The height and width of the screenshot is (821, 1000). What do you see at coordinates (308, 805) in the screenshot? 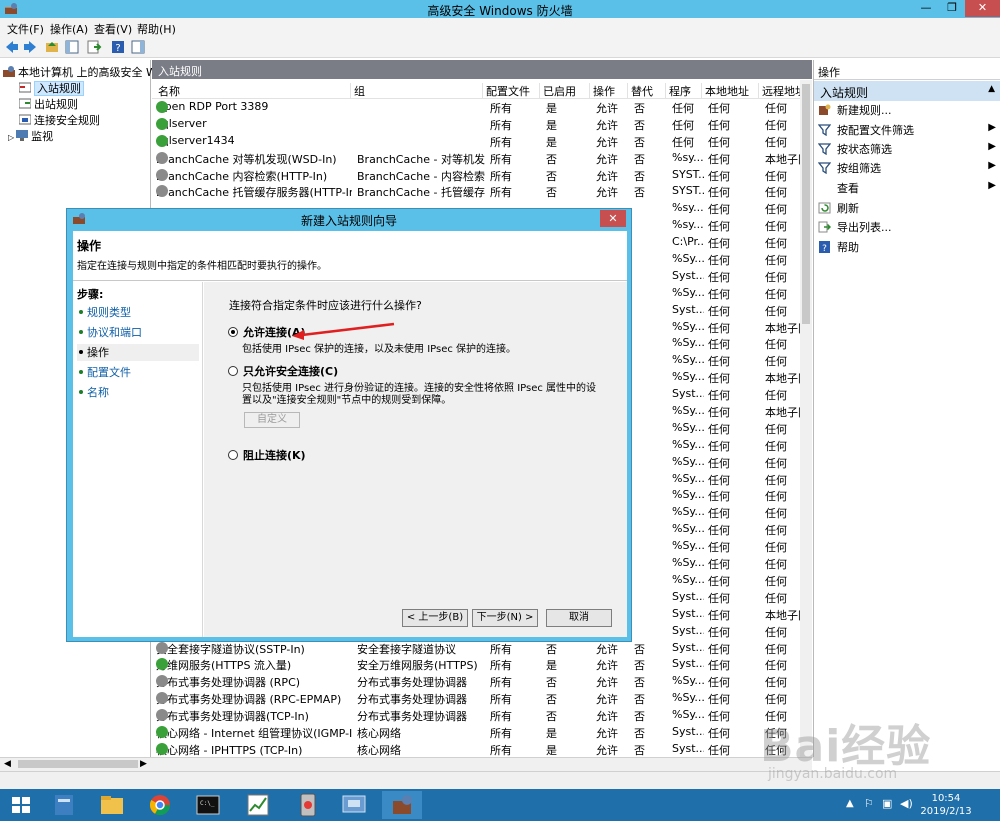
I see `task-manager-icon` at bounding box center [308, 805].